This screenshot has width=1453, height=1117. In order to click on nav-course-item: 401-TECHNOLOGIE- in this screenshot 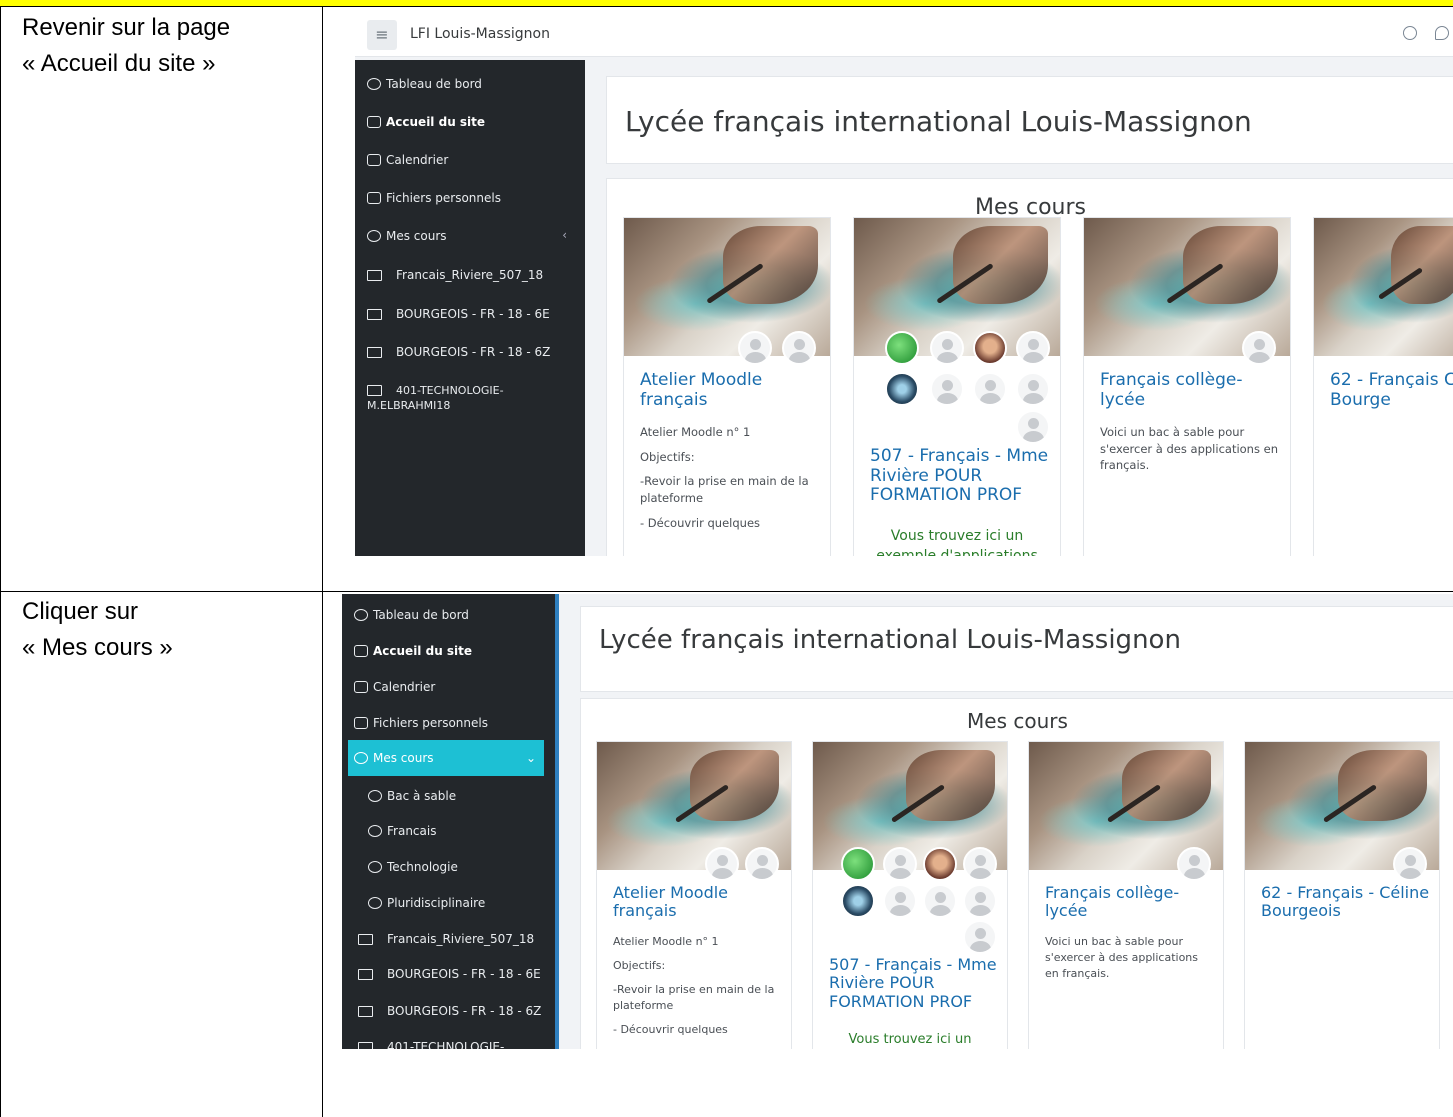, I will do `click(431, 1044)`.